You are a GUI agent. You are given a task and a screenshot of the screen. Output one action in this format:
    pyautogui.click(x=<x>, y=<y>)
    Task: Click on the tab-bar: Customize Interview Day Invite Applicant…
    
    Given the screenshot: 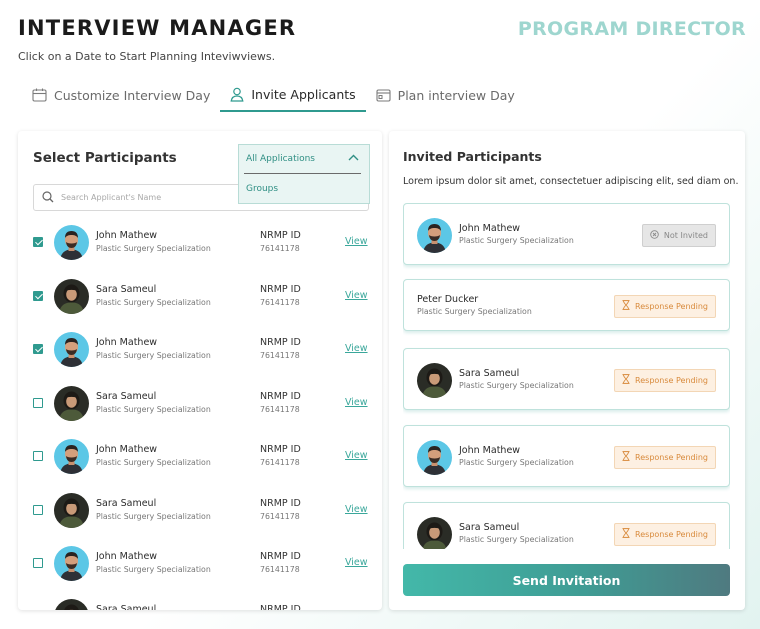 What is the action you would take?
    pyautogui.click(x=273, y=96)
    